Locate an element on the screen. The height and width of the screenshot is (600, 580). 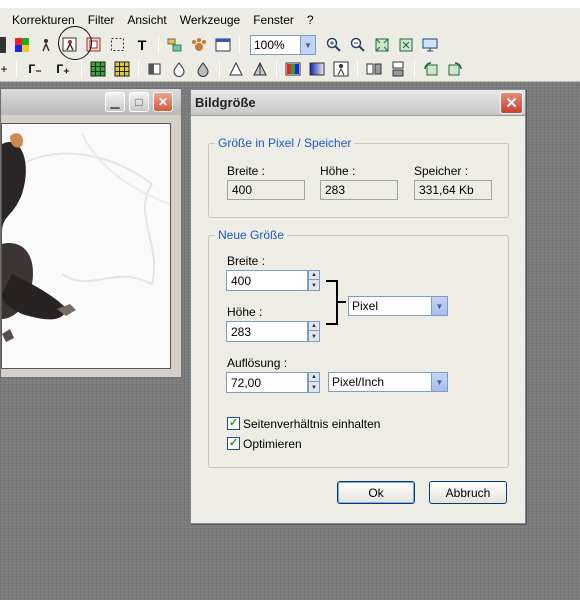
rgb-icon is located at coordinates (293, 69).